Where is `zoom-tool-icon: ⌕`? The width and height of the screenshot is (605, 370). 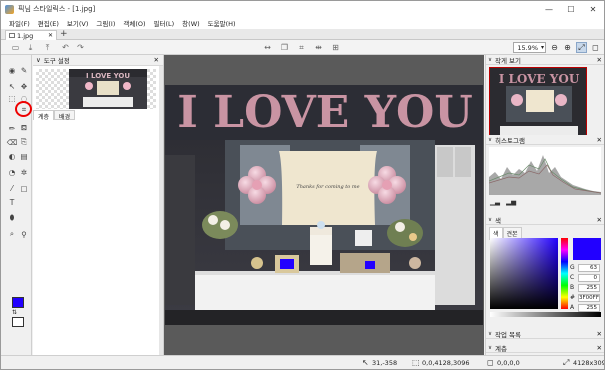 zoom-tool-icon: ⌕ is located at coordinates (12, 234).